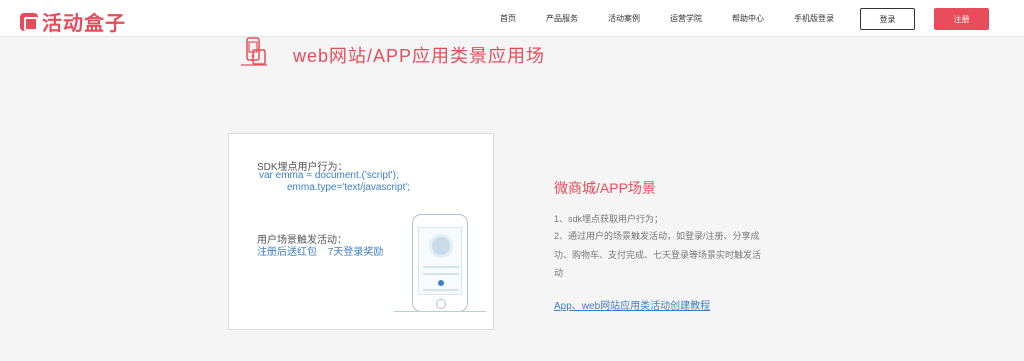 This screenshot has width=1024, height=361. Describe the element at coordinates (419, 56) in the screenshot. I see `section-title: web网站/APP应用类景应用场` at that location.